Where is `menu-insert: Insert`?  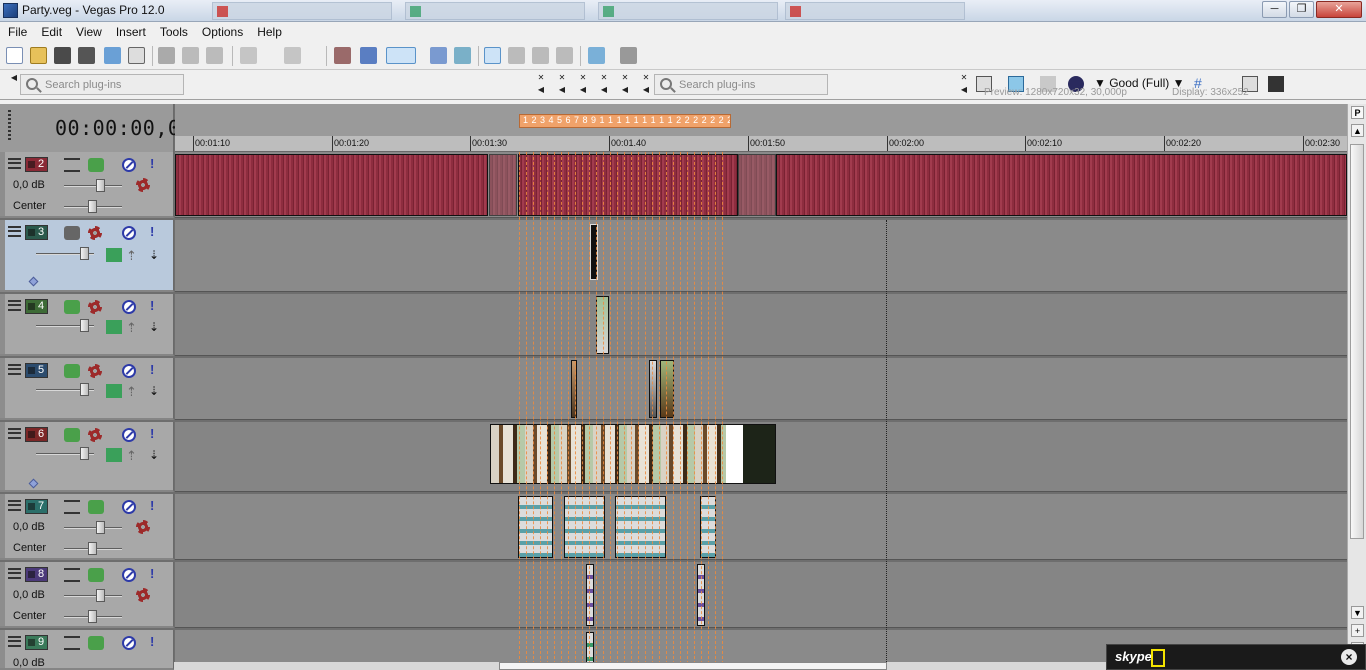
menu-insert: Insert is located at coordinates (130, 30).